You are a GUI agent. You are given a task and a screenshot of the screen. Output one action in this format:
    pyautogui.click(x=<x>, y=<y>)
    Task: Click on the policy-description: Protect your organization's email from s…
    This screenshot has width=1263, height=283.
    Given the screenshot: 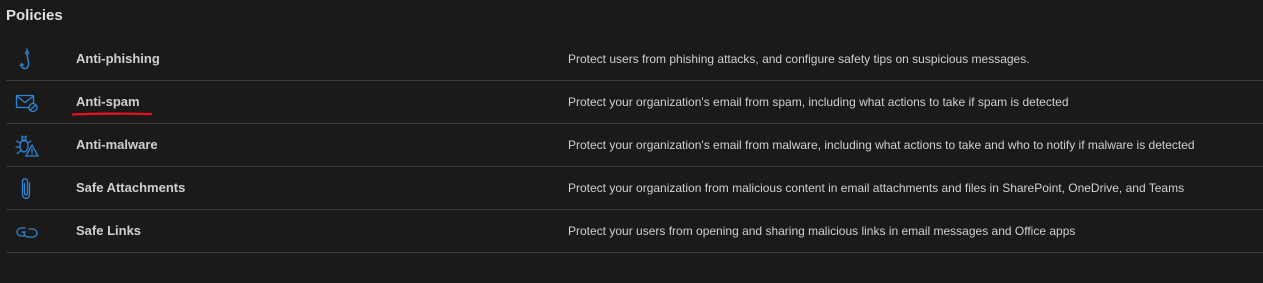 What is the action you would take?
    pyautogui.click(x=818, y=102)
    